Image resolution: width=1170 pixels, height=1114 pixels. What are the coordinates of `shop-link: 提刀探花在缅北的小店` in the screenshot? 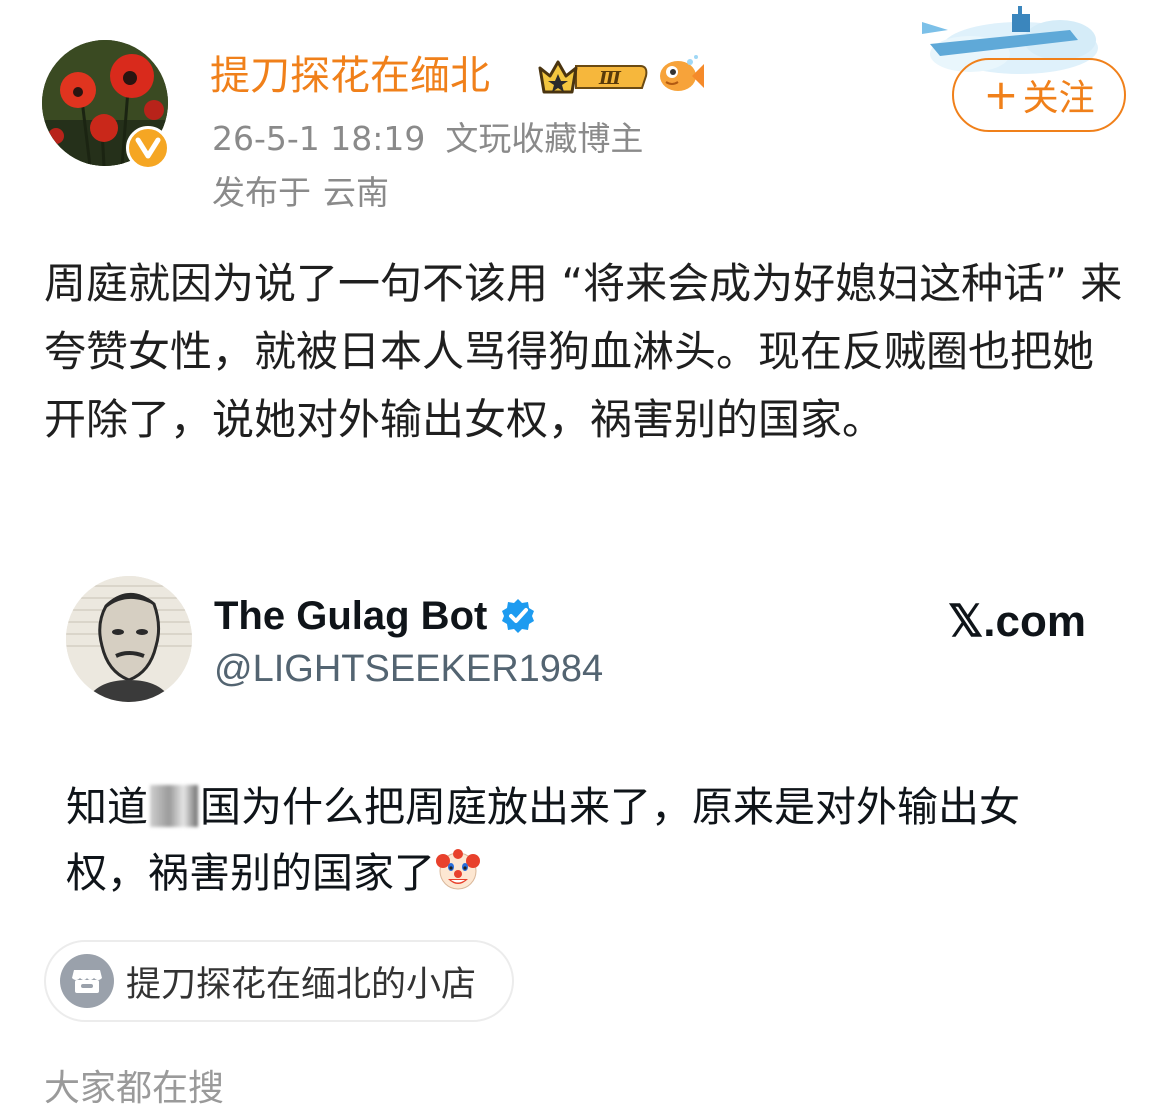 It's located at (279, 981).